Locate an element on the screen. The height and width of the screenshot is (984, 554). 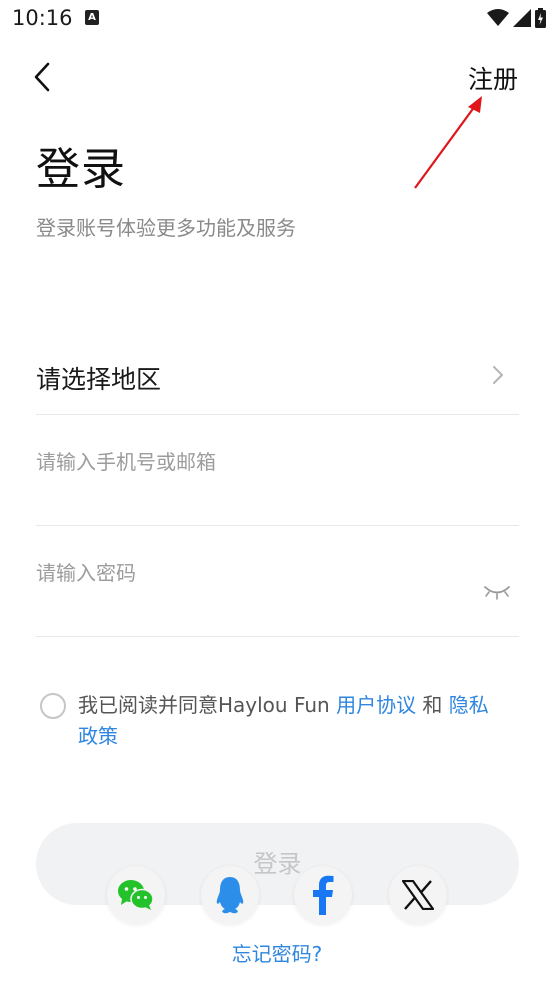
facebook-icon is located at coordinates (323, 895).